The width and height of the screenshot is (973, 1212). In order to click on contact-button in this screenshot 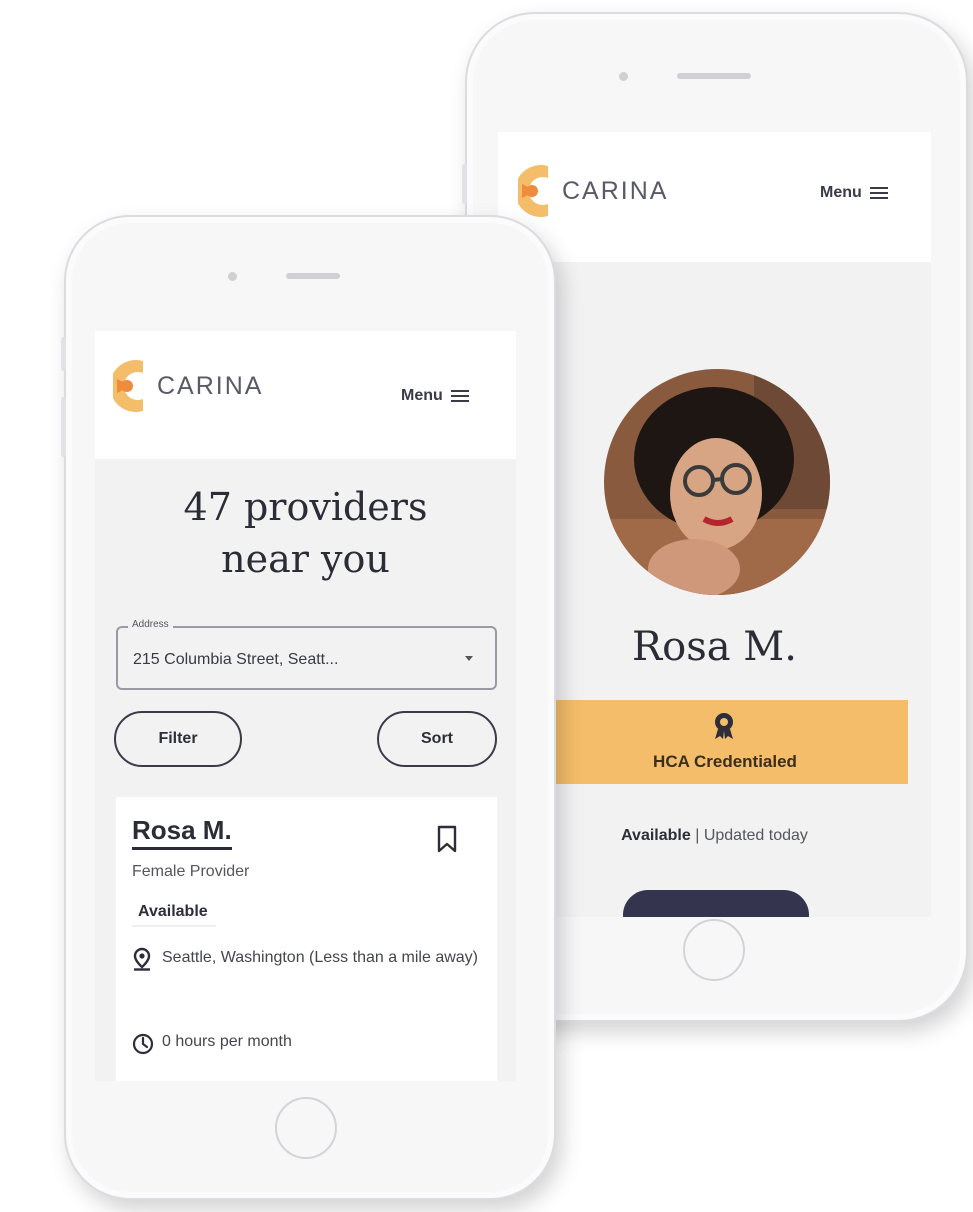, I will do `click(716, 903)`.